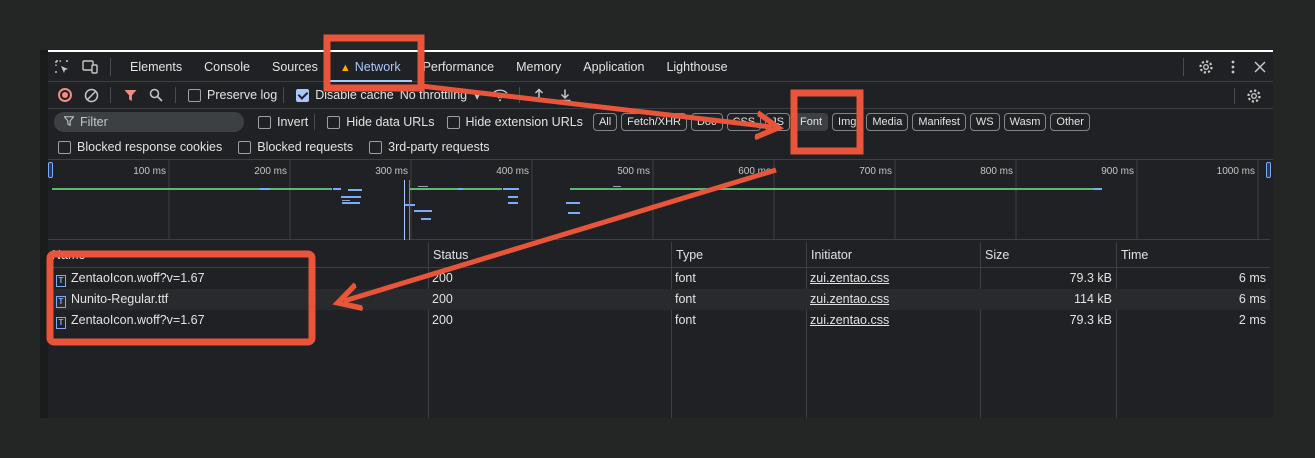  What do you see at coordinates (539, 95) in the screenshot?
I see `import-har-icon` at bounding box center [539, 95].